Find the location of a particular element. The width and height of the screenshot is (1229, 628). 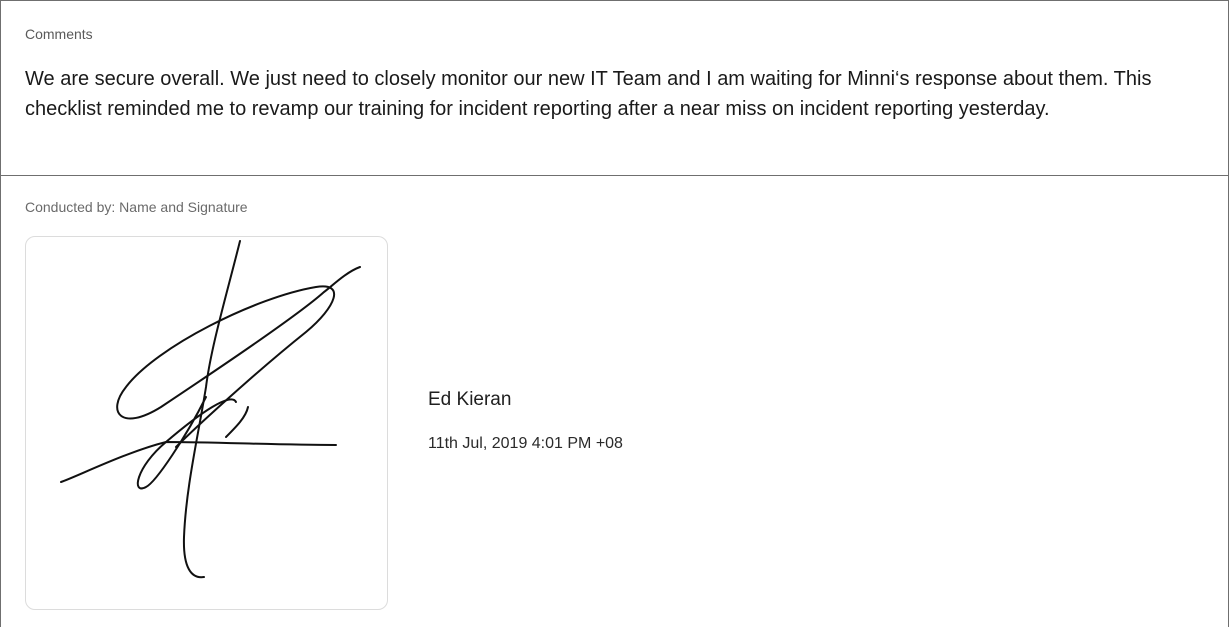

signer-name: Ed Kieran is located at coordinates (470, 399).